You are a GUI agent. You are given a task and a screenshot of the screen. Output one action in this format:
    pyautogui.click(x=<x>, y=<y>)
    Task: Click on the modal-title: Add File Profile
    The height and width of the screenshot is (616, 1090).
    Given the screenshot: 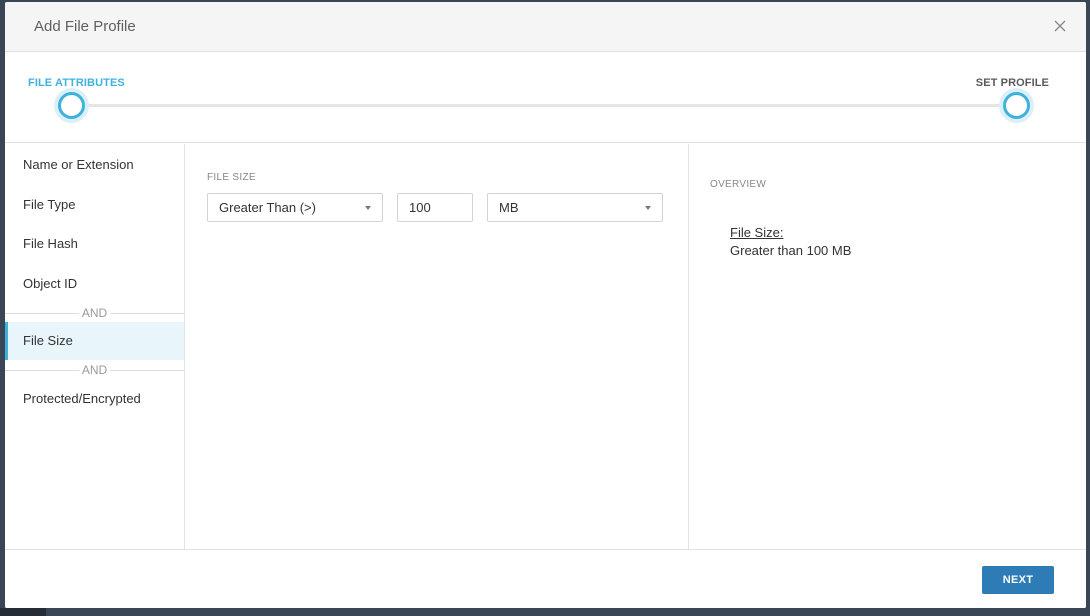 What is the action you would take?
    pyautogui.click(x=85, y=26)
    